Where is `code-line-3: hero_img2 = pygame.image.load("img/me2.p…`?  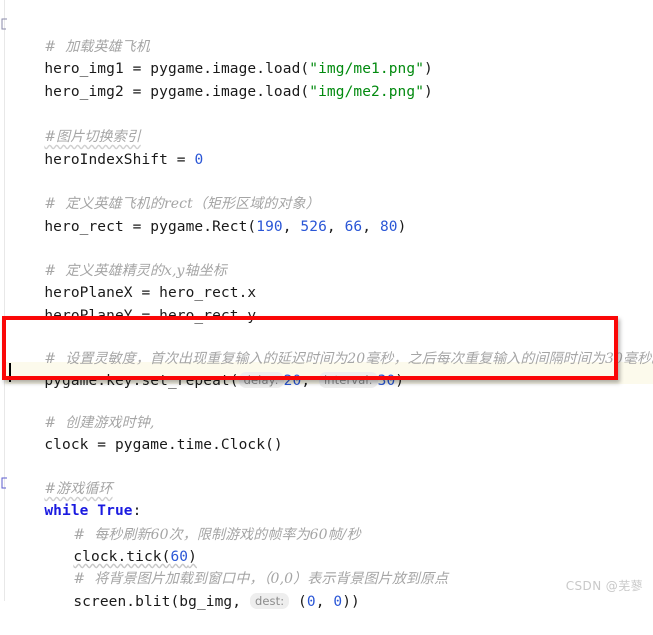 code-line-3: hero_img2 = pygame.image.load("img/me2.p… is located at coordinates (216, 79).